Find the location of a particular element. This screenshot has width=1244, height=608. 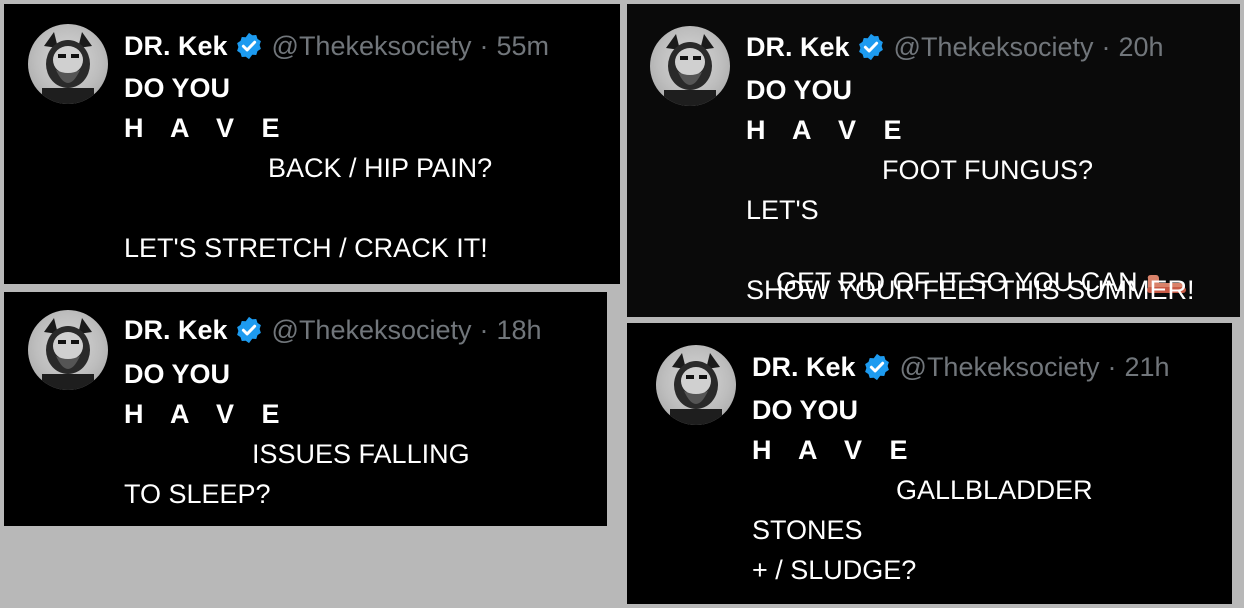

tweet-header: DR. Kek @Thekeksociety · 21h is located at coordinates (961, 367).